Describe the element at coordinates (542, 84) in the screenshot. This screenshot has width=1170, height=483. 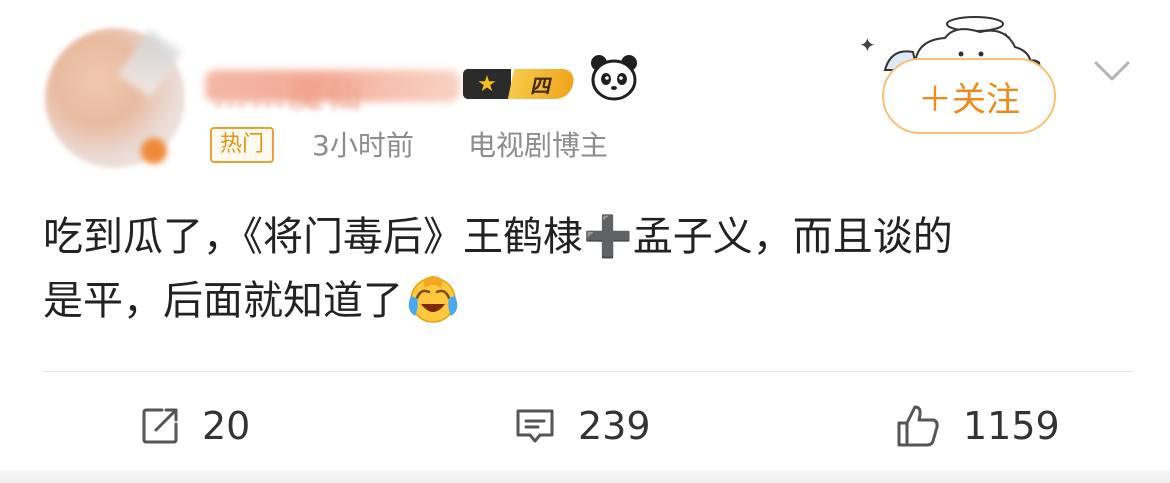
I see `level-text: 四` at that location.